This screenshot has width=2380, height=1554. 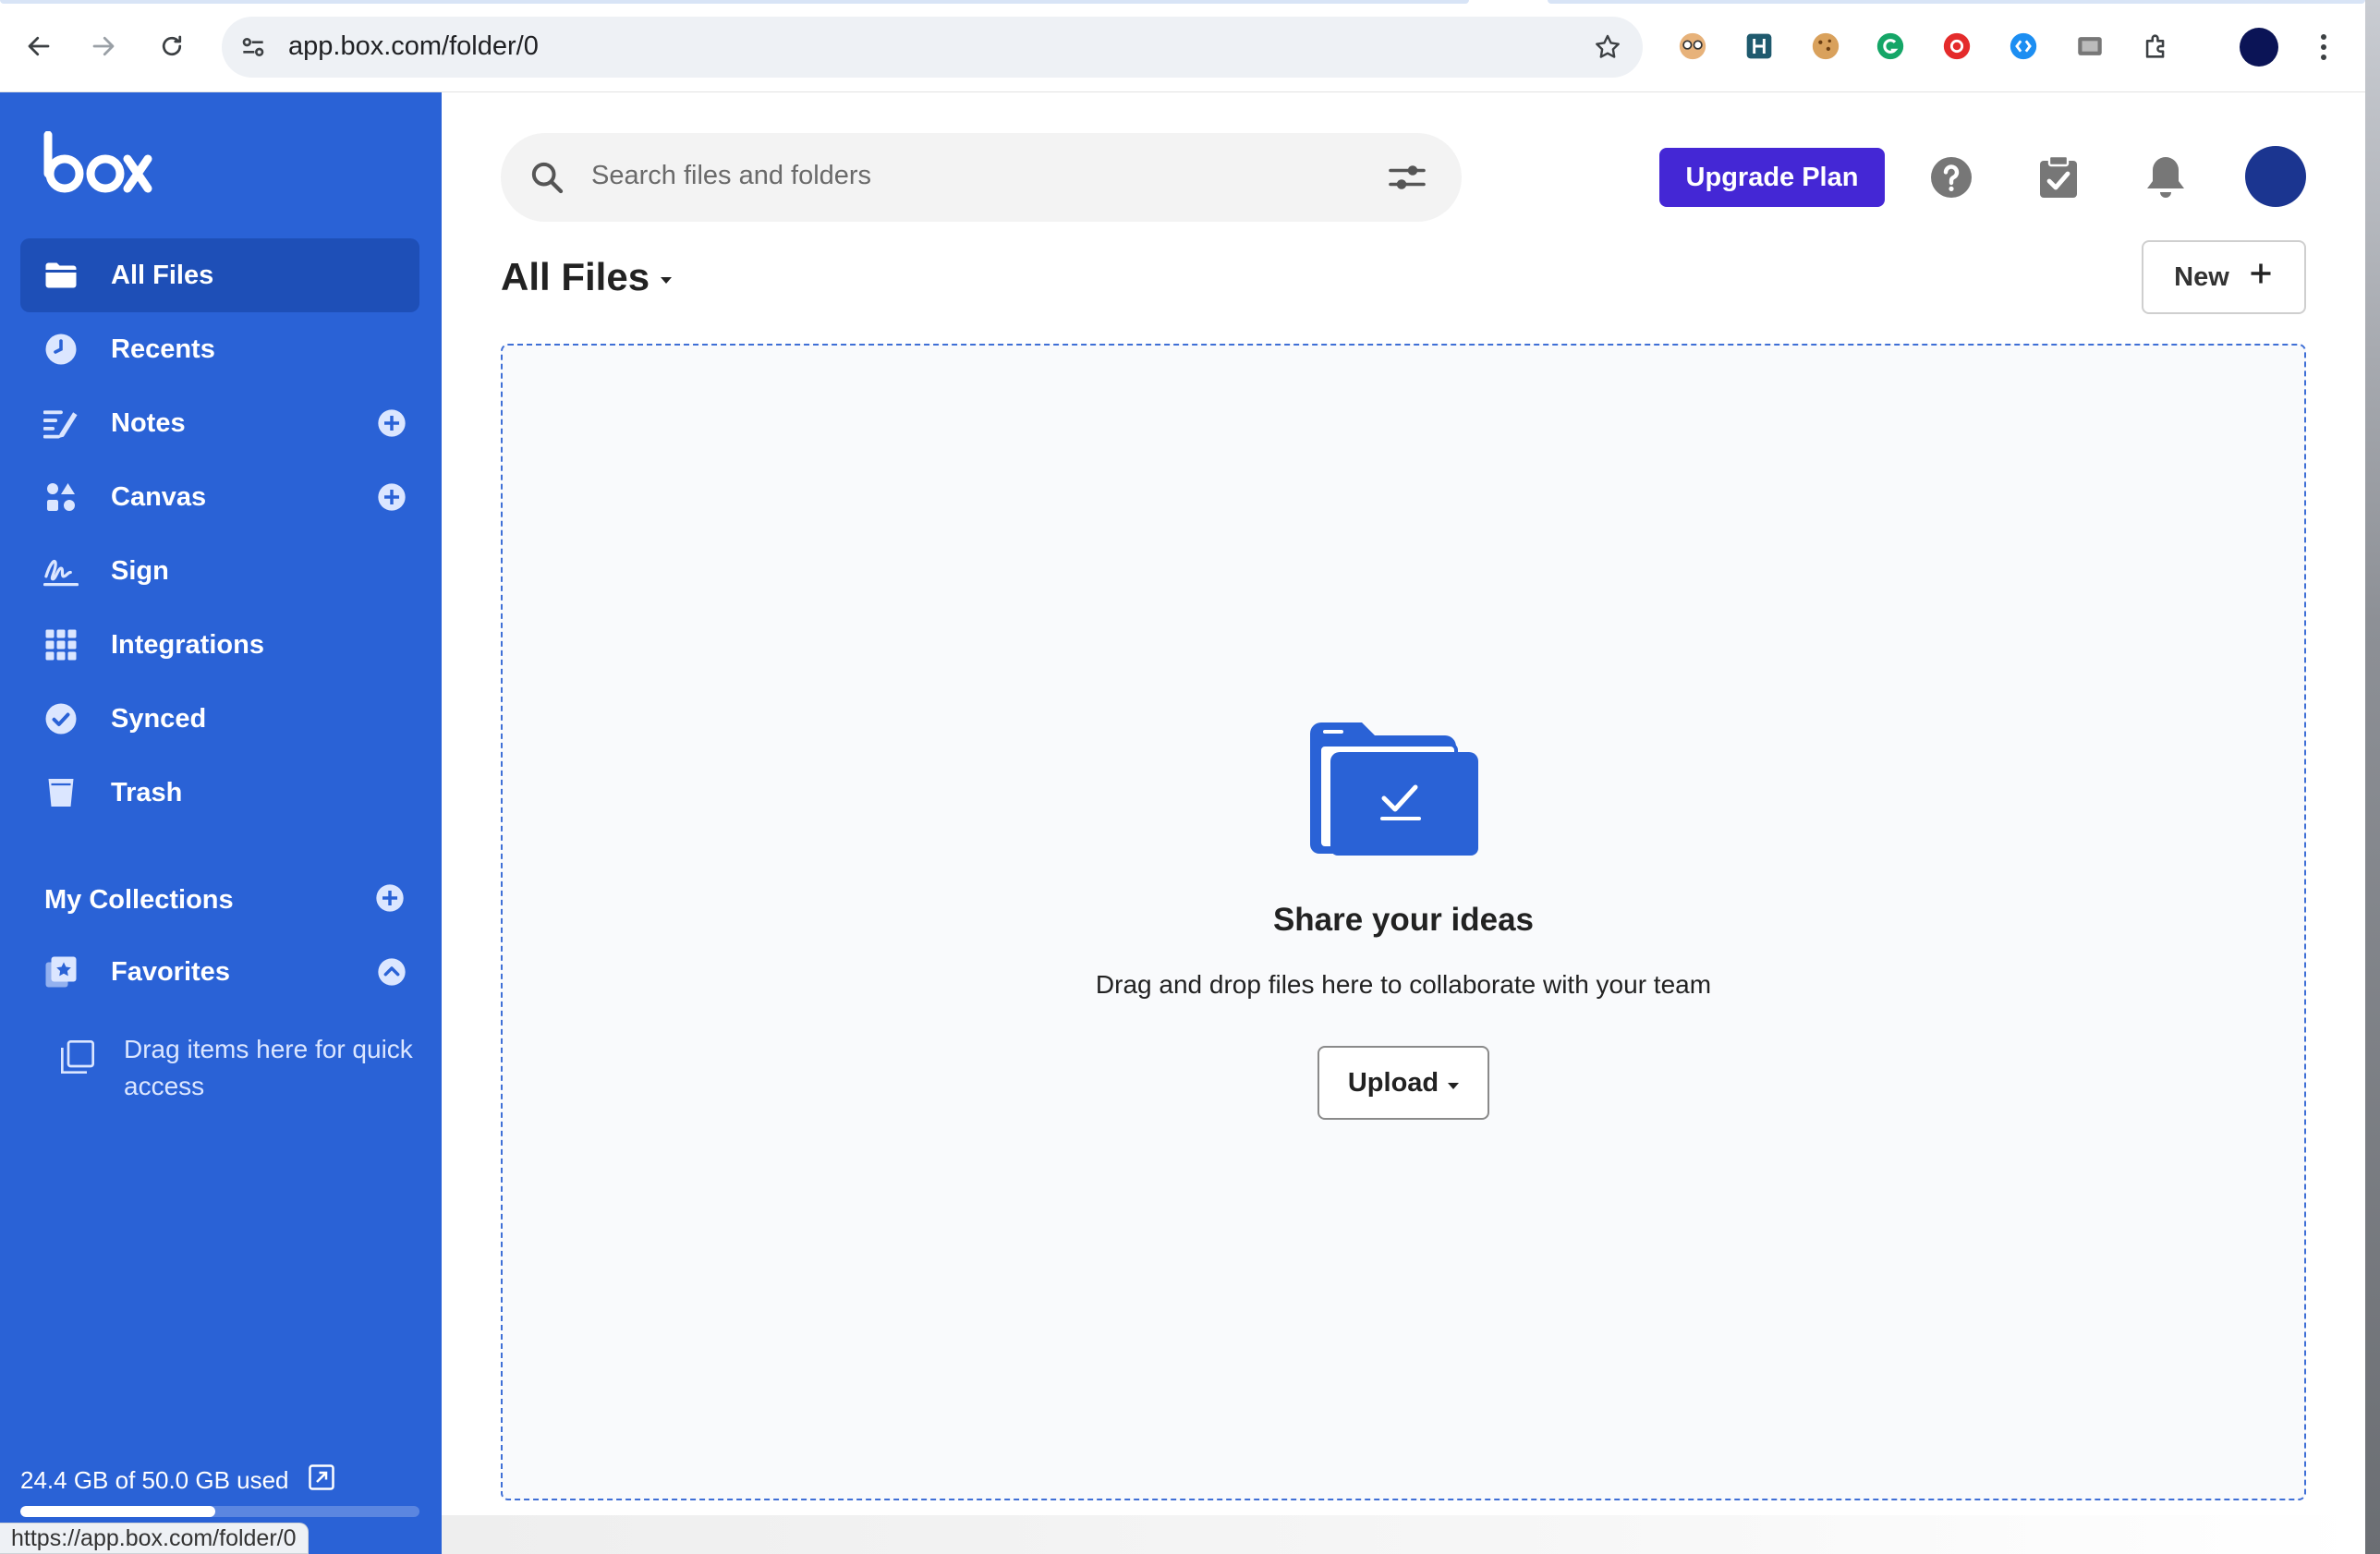 What do you see at coordinates (147, 792) in the screenshot?
I see `sidebar-item-label: Trash` at bounding box center [147, 792].